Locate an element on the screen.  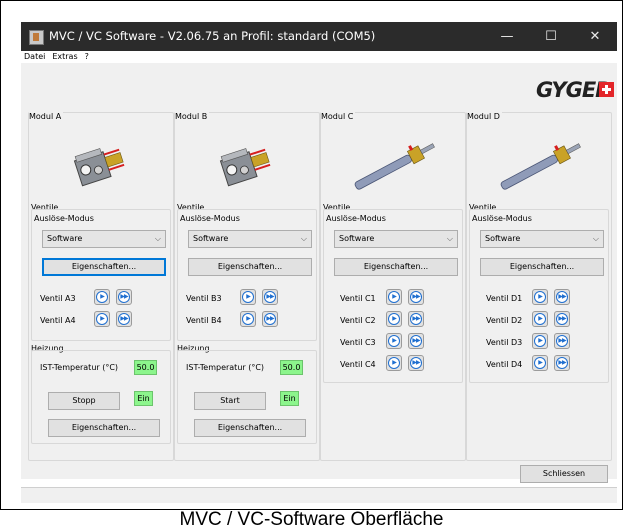
valve-d1-single-button: ▶ is located at coordinates (540, 297).